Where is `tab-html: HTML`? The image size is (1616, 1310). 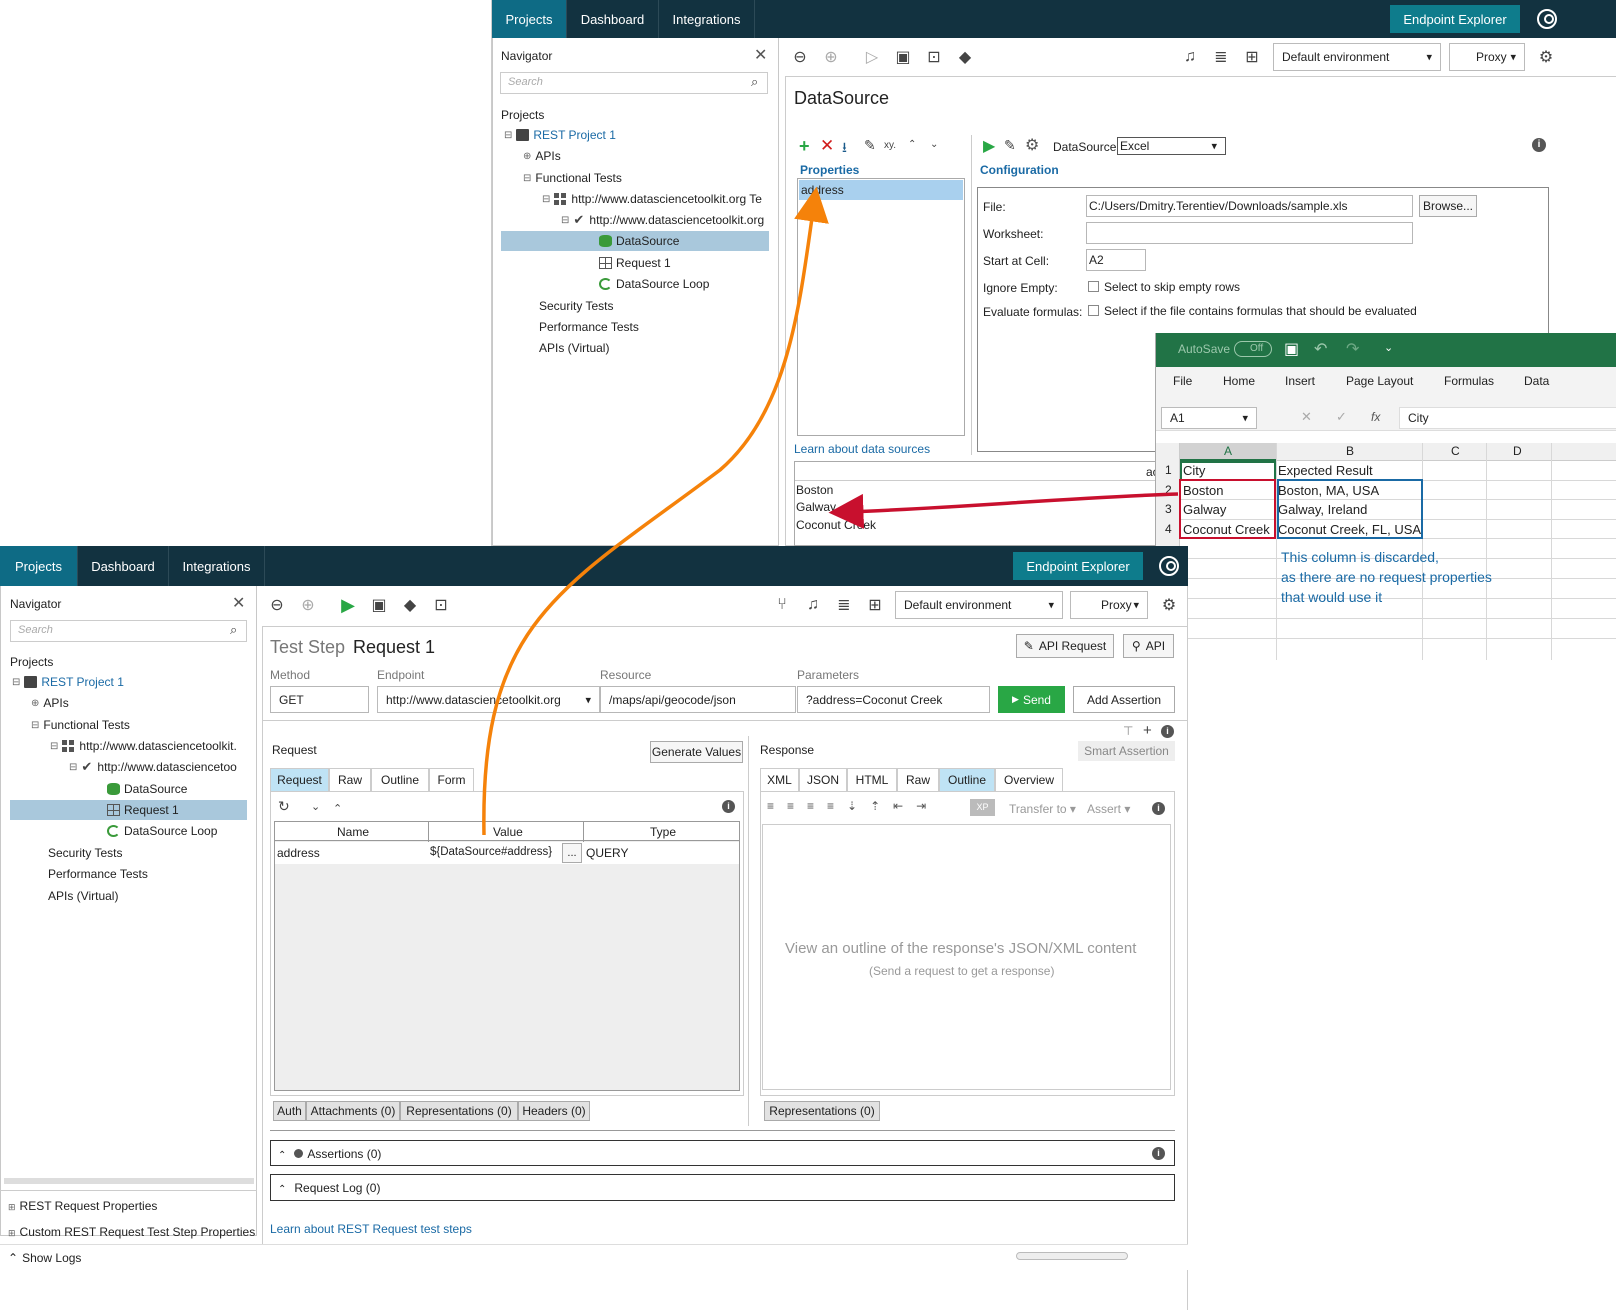 tab-html: HTML is located at coordinates (872, 779).